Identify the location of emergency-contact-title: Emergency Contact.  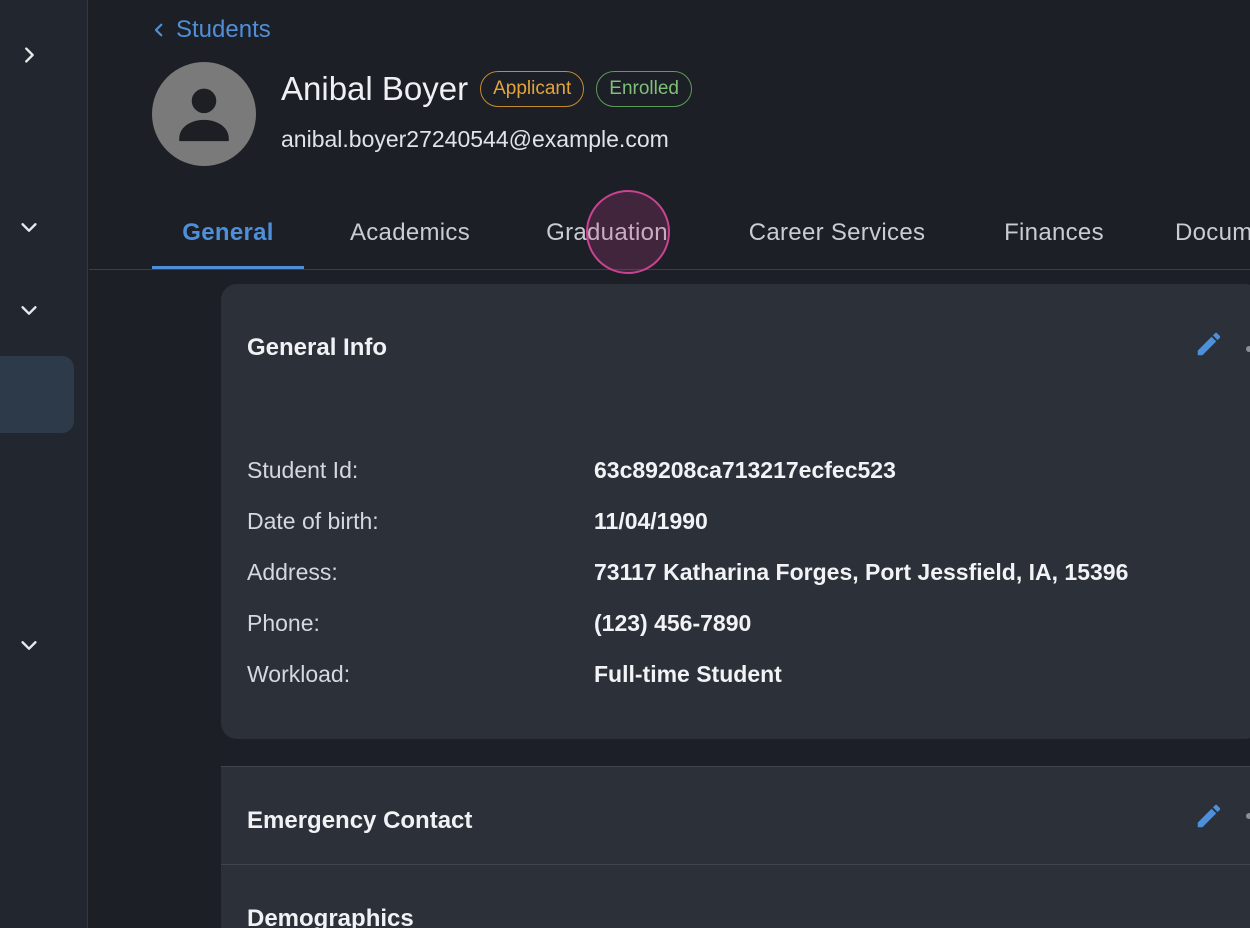
(360, 820).